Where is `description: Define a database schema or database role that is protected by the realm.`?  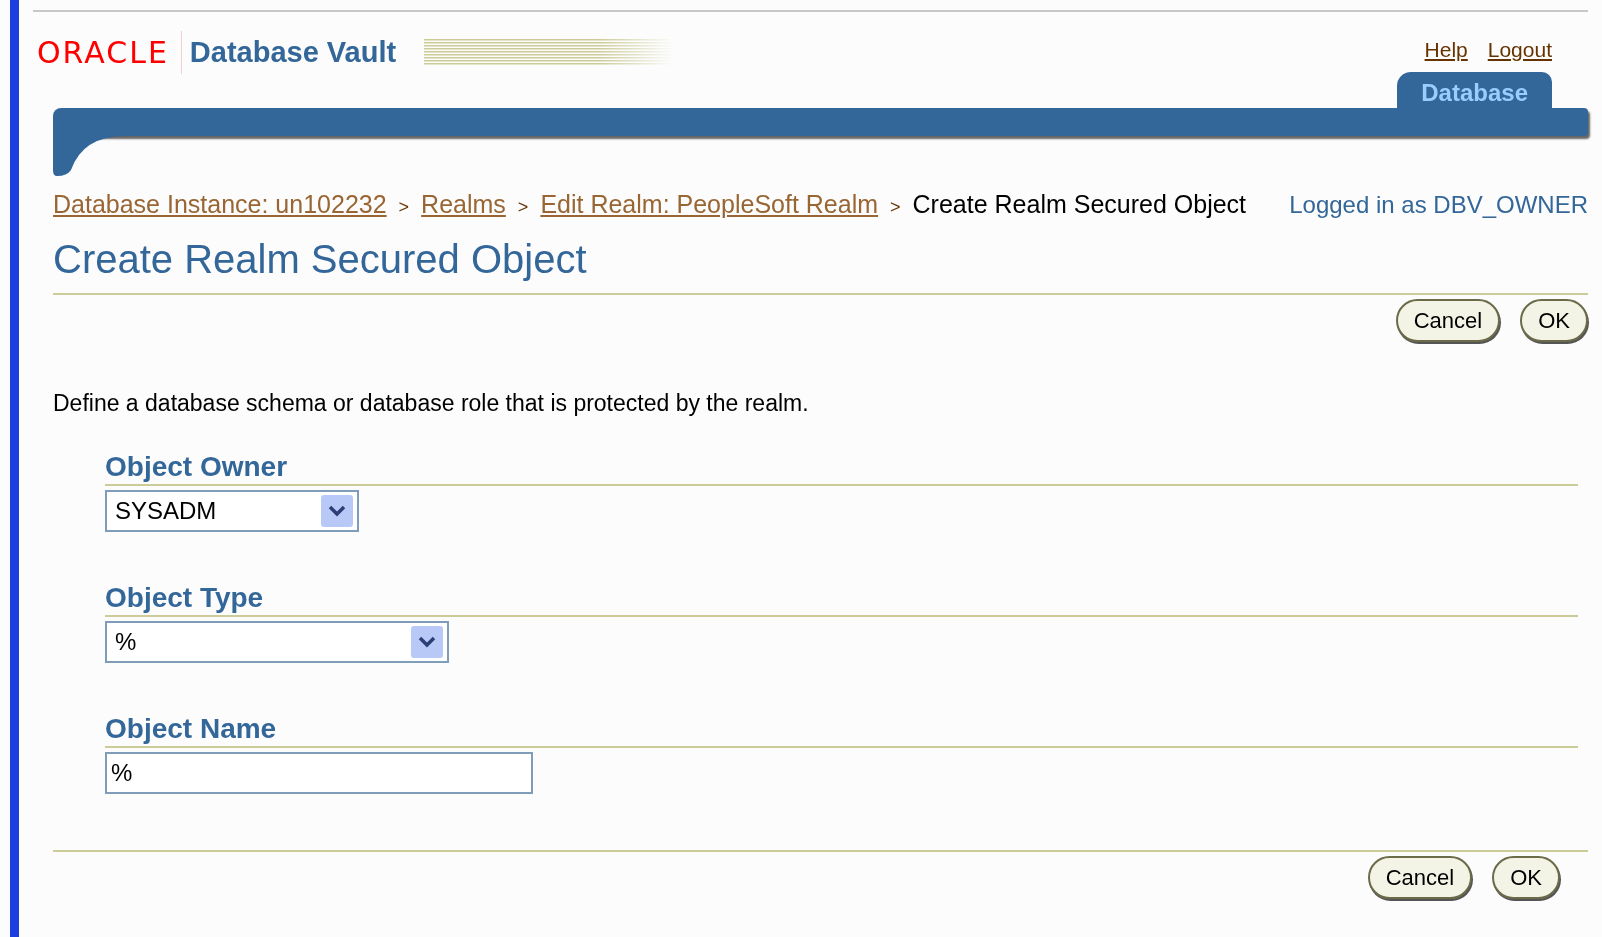 description: Define a database schema or database role that is protected by the realm. is located at coordinates (431, 403).